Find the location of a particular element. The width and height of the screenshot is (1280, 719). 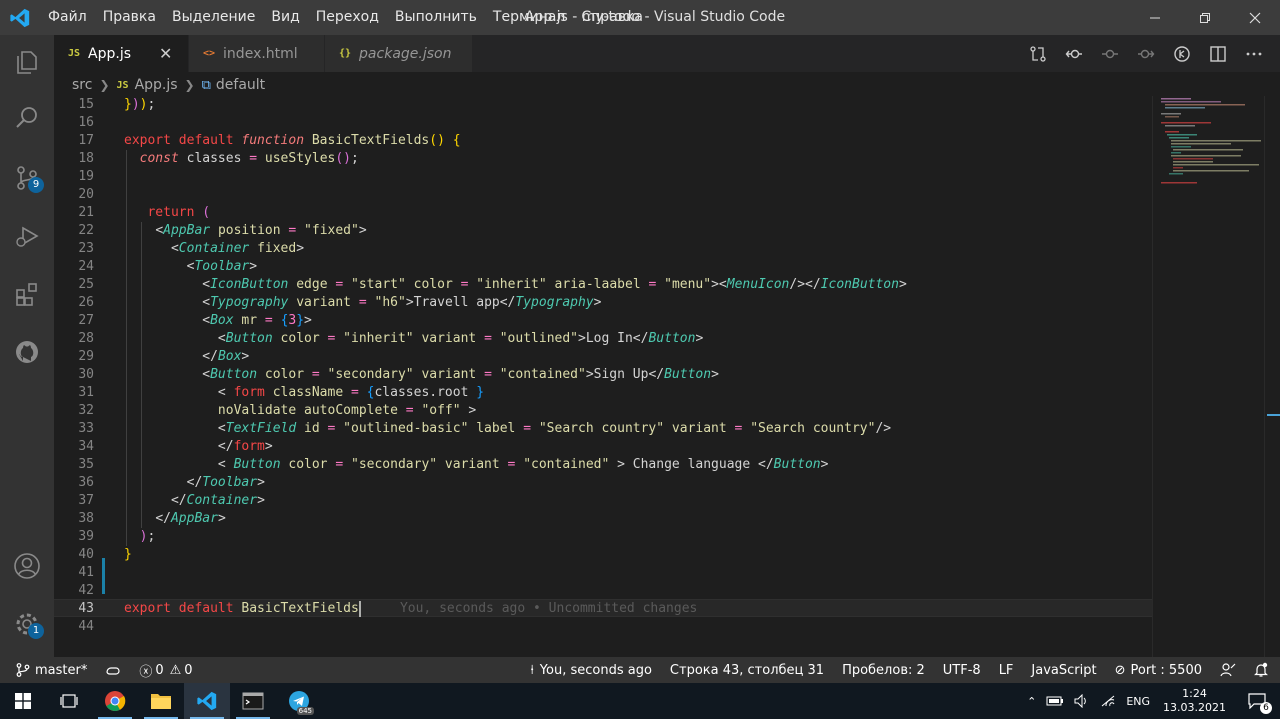

branch-status: master* is located at coordinates (48, 670).